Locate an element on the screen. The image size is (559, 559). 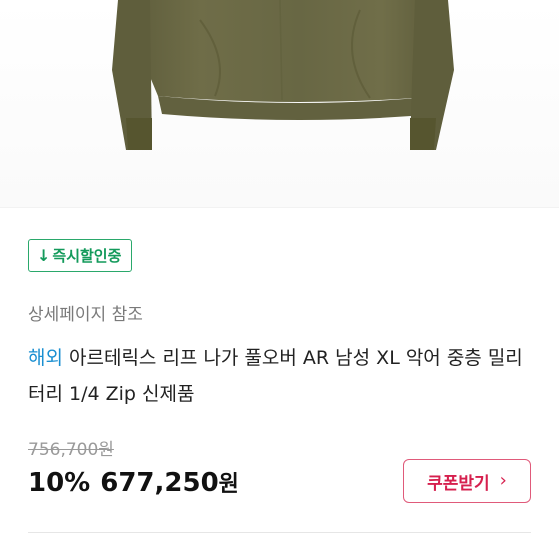
down-arrow-icon: ↓ is located at coordinates (44, 255).